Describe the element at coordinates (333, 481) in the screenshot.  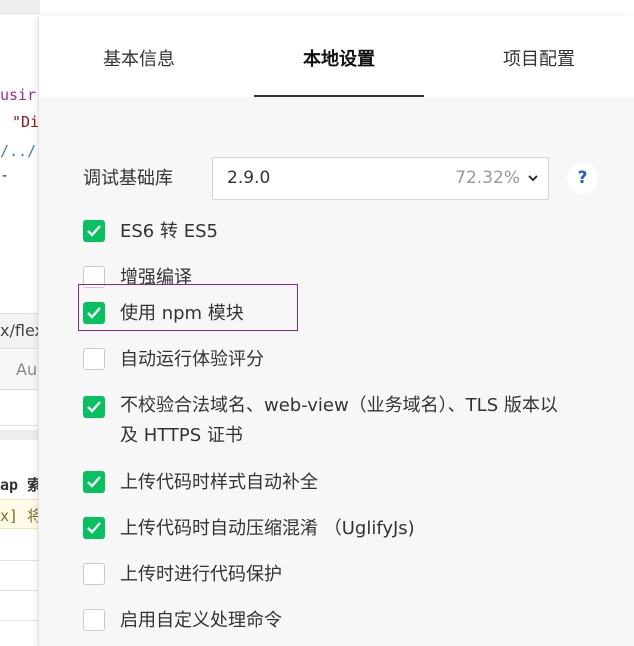
I see `option-style-autoprefix: 上传代码时样式自动补全` at that location.